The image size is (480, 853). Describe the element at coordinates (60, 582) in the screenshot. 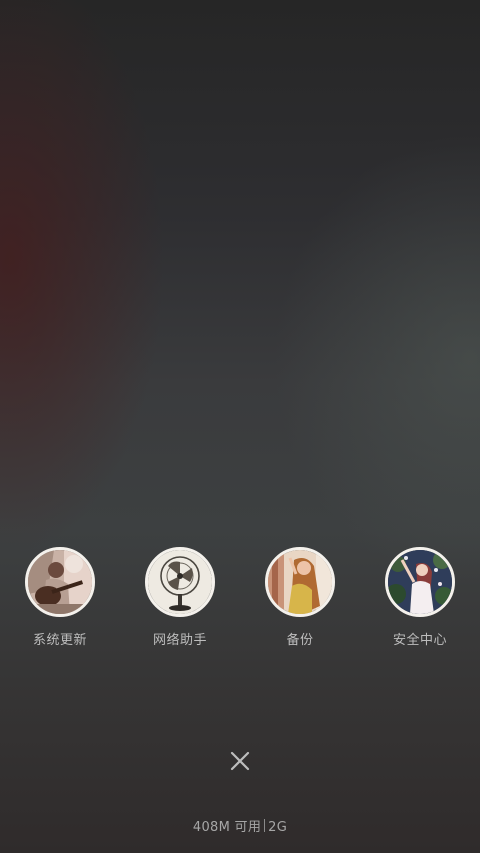

I see `guitarist-photo-icon` at that location.